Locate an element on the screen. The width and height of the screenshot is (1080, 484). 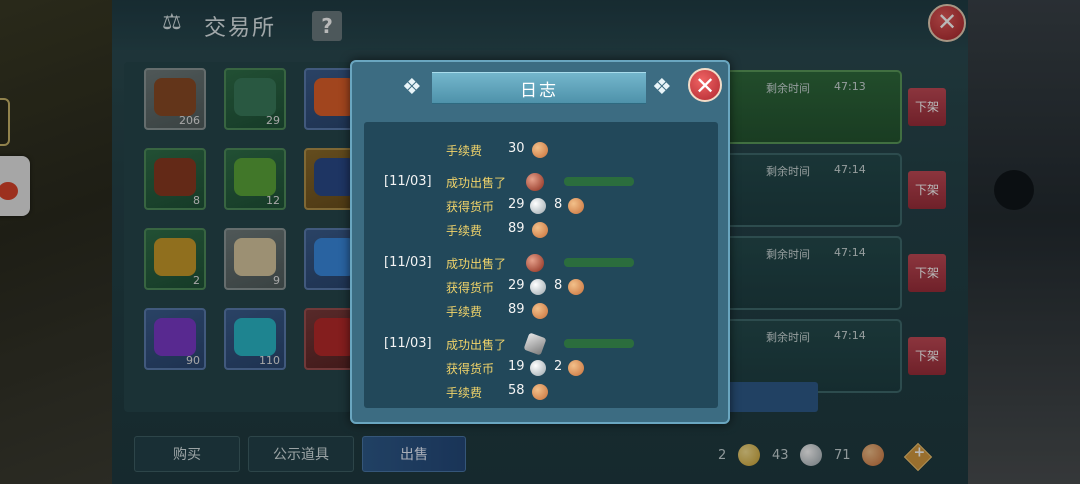
ornament-left-icon: ❖ is located at coordinates (412, 87).